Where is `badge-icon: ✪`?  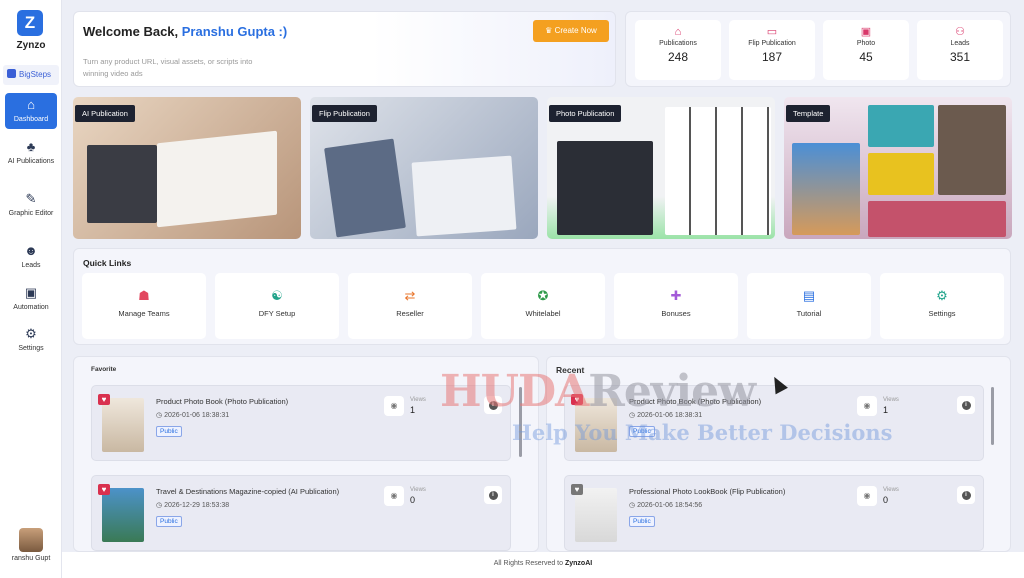
badge-icon: ✪ is located at coordinates (543, 295).